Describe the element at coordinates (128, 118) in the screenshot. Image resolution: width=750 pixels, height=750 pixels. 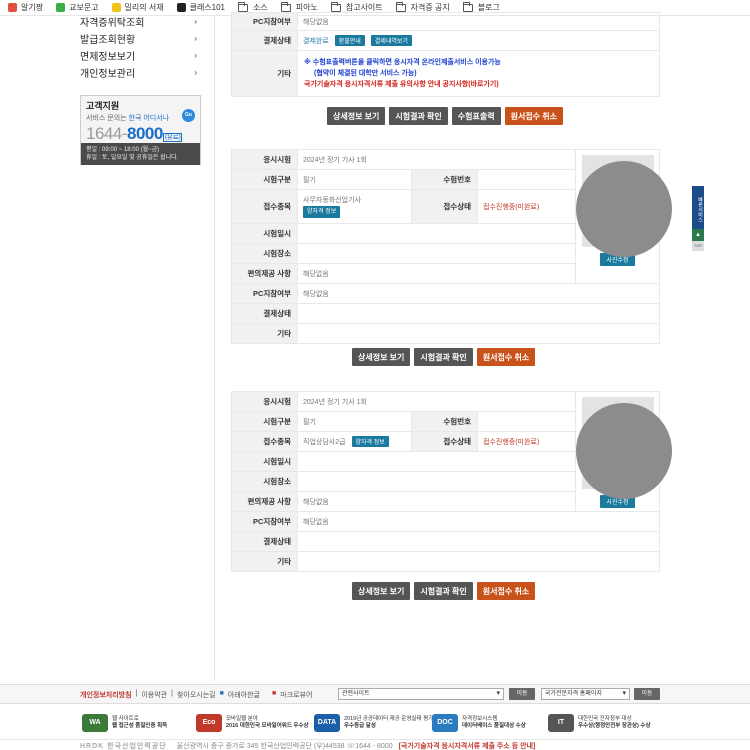
I see `support-subtitle: 서비스 문의는 한국 어디서나` at that location.